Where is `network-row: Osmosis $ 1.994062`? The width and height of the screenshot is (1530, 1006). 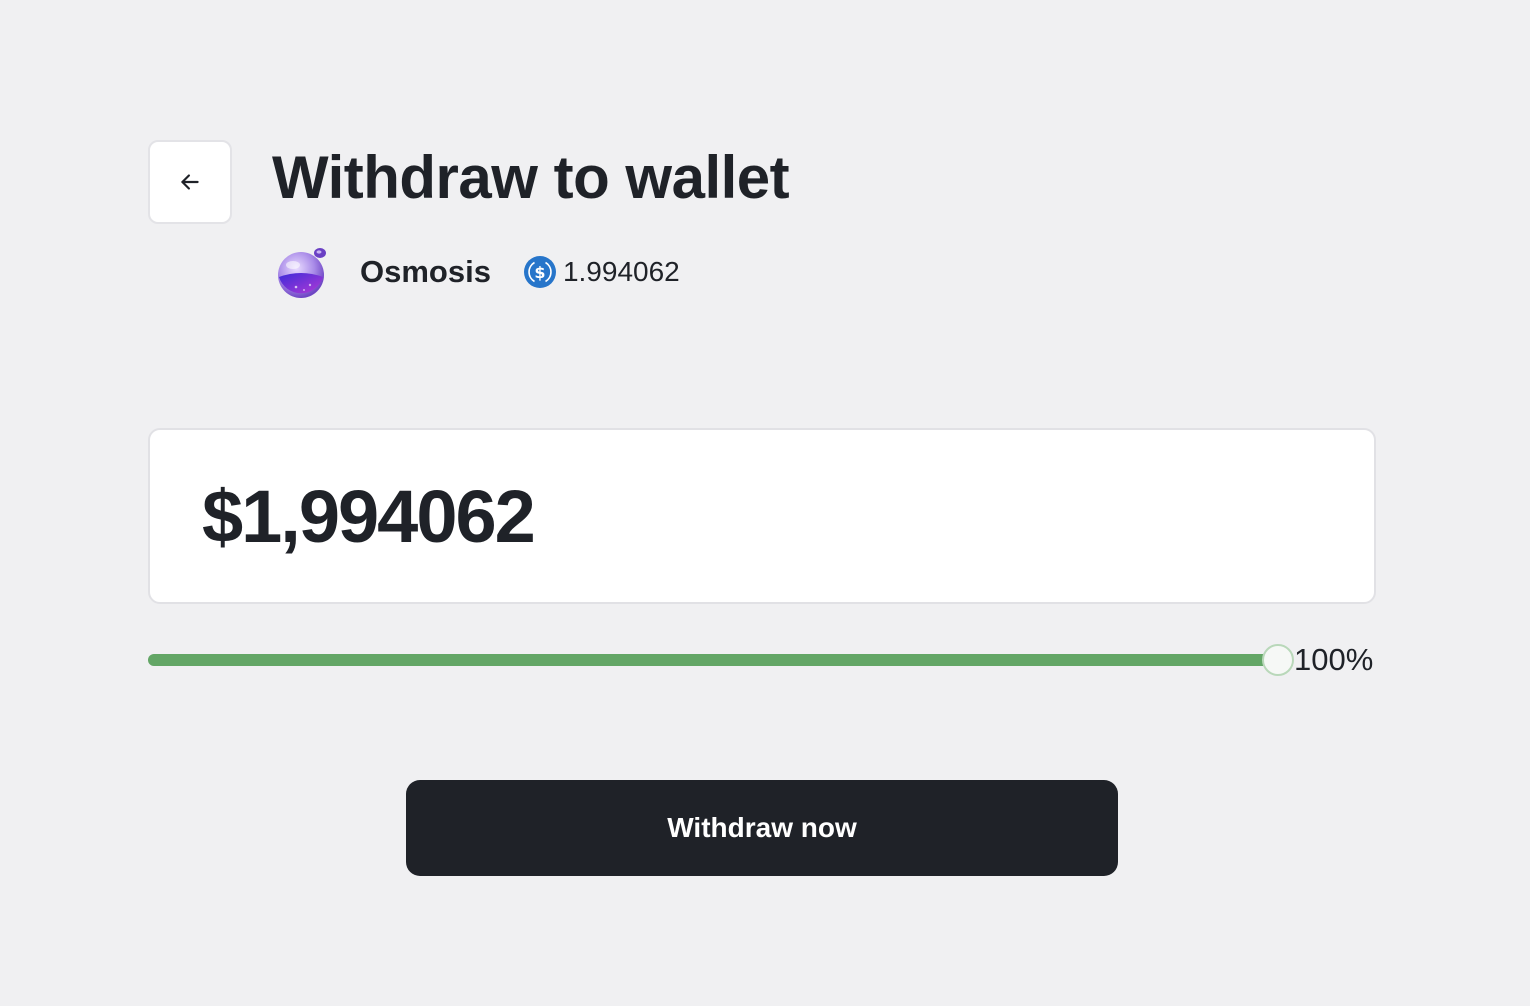
network-row: Osmosis $ 1.994062 is located at coordinates (478, 272).